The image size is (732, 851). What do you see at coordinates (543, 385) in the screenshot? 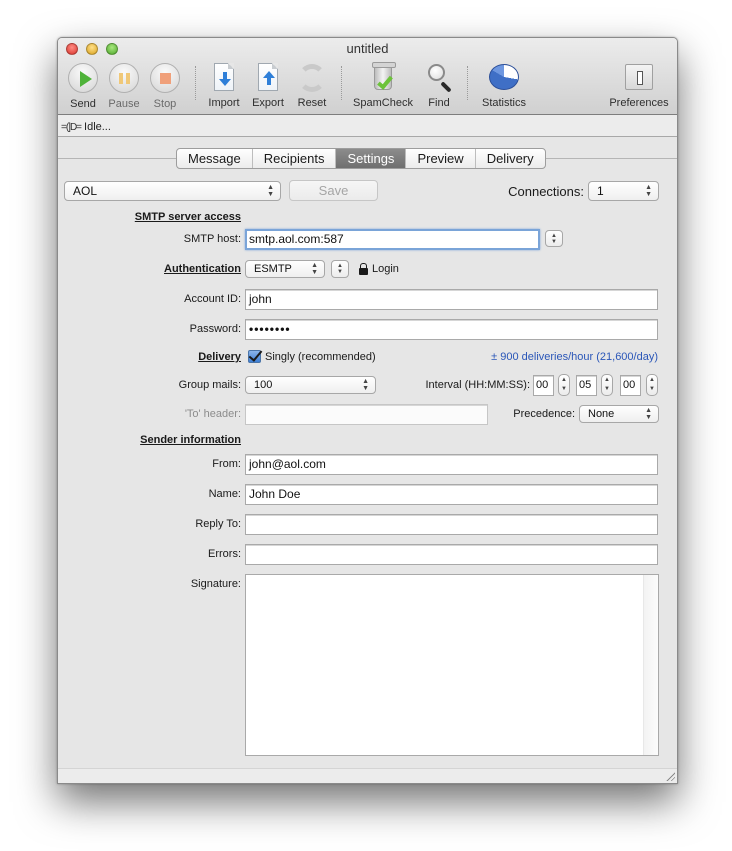
I see `interval-hours-input: 00` at bounding box center [543, 385].